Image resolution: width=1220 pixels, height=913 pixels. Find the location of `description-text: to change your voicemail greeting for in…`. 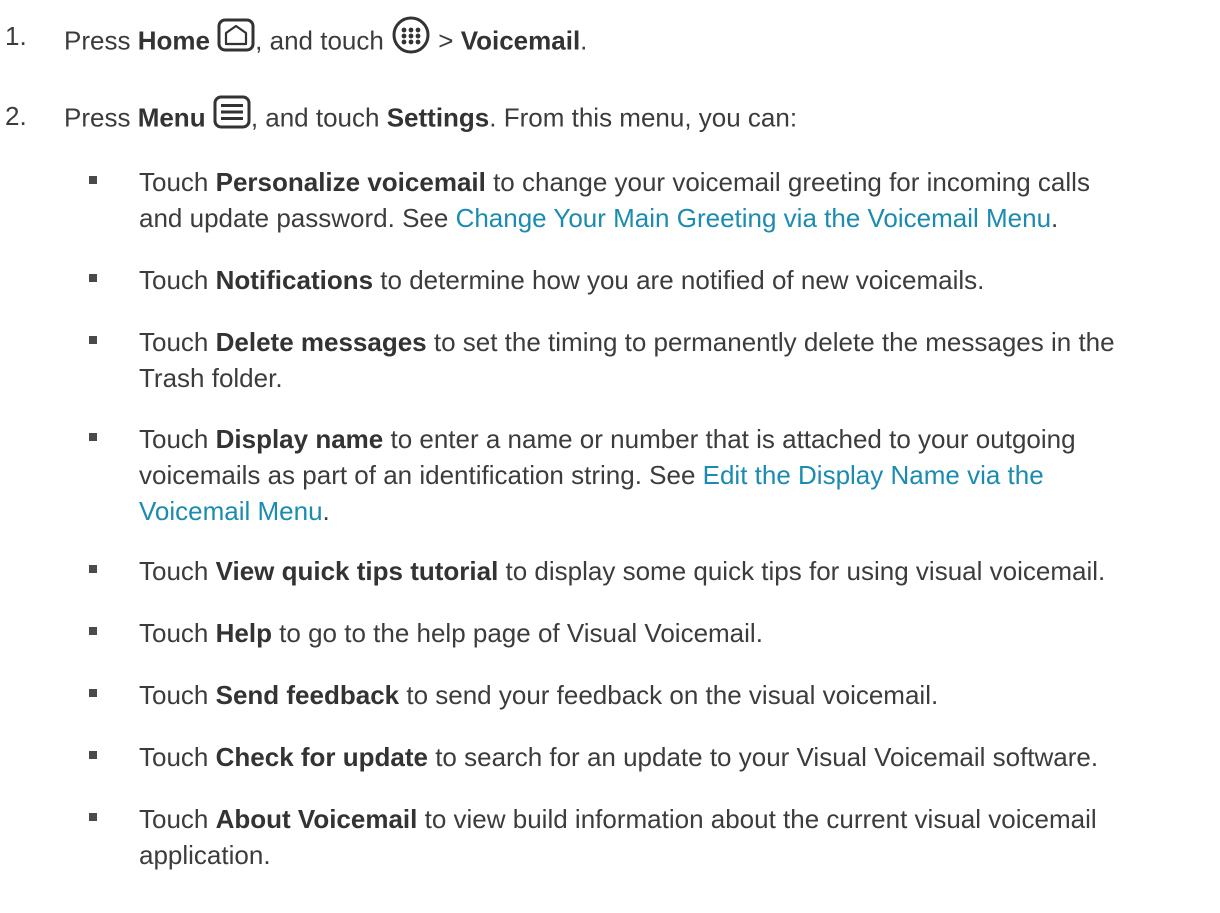

description-text: to change your voicemail greeting for in… is located at coordinates (787, 182).